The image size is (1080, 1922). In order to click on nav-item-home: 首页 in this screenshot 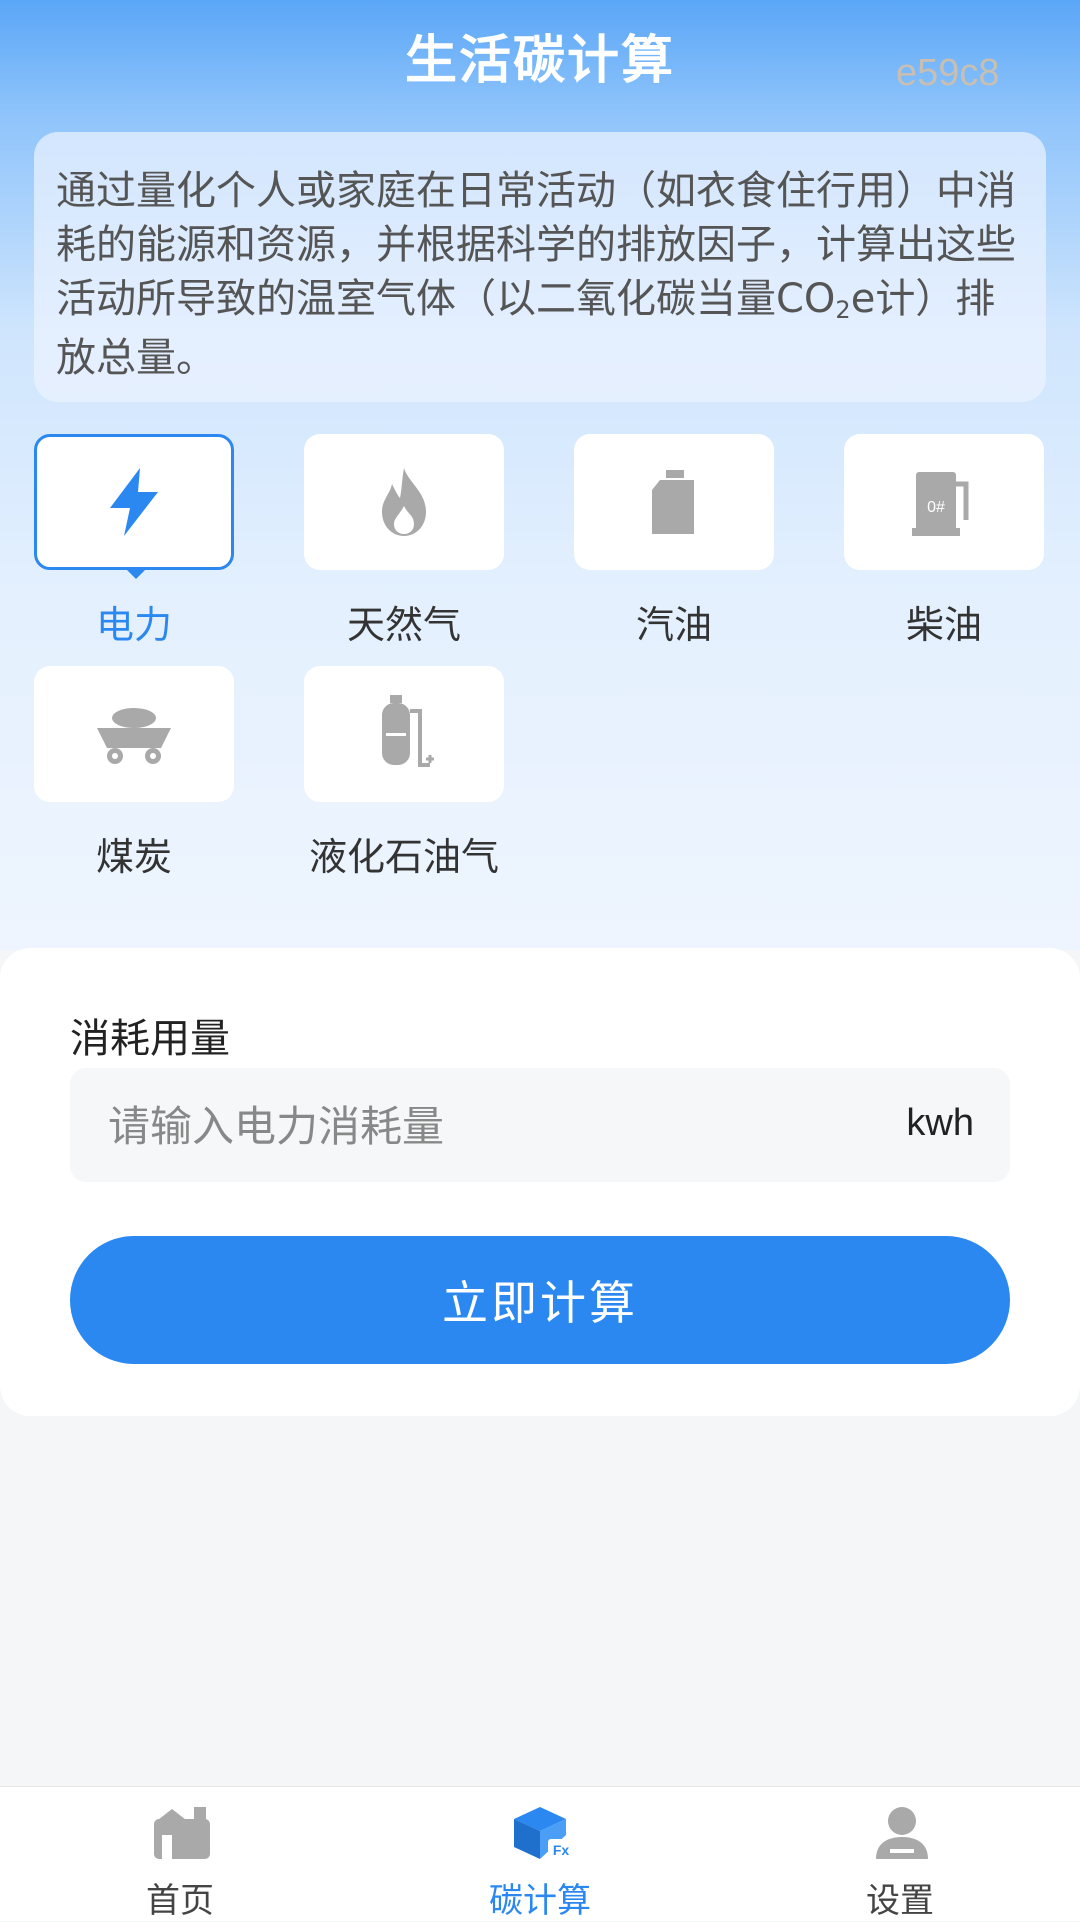, I will do `click(180, 1854)`.